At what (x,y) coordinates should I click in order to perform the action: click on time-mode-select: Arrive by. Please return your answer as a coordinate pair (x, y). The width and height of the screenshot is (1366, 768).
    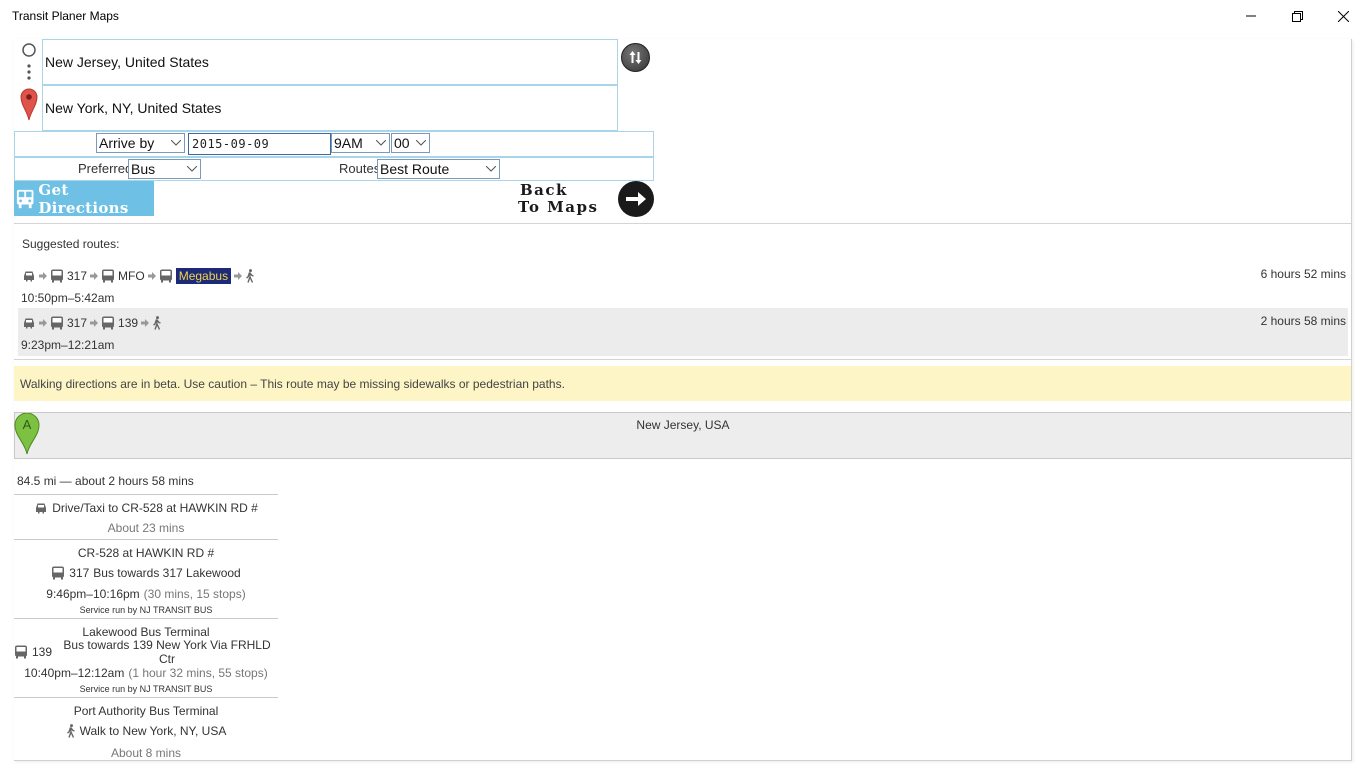
    Looking at the image, I should click on (140, 143).